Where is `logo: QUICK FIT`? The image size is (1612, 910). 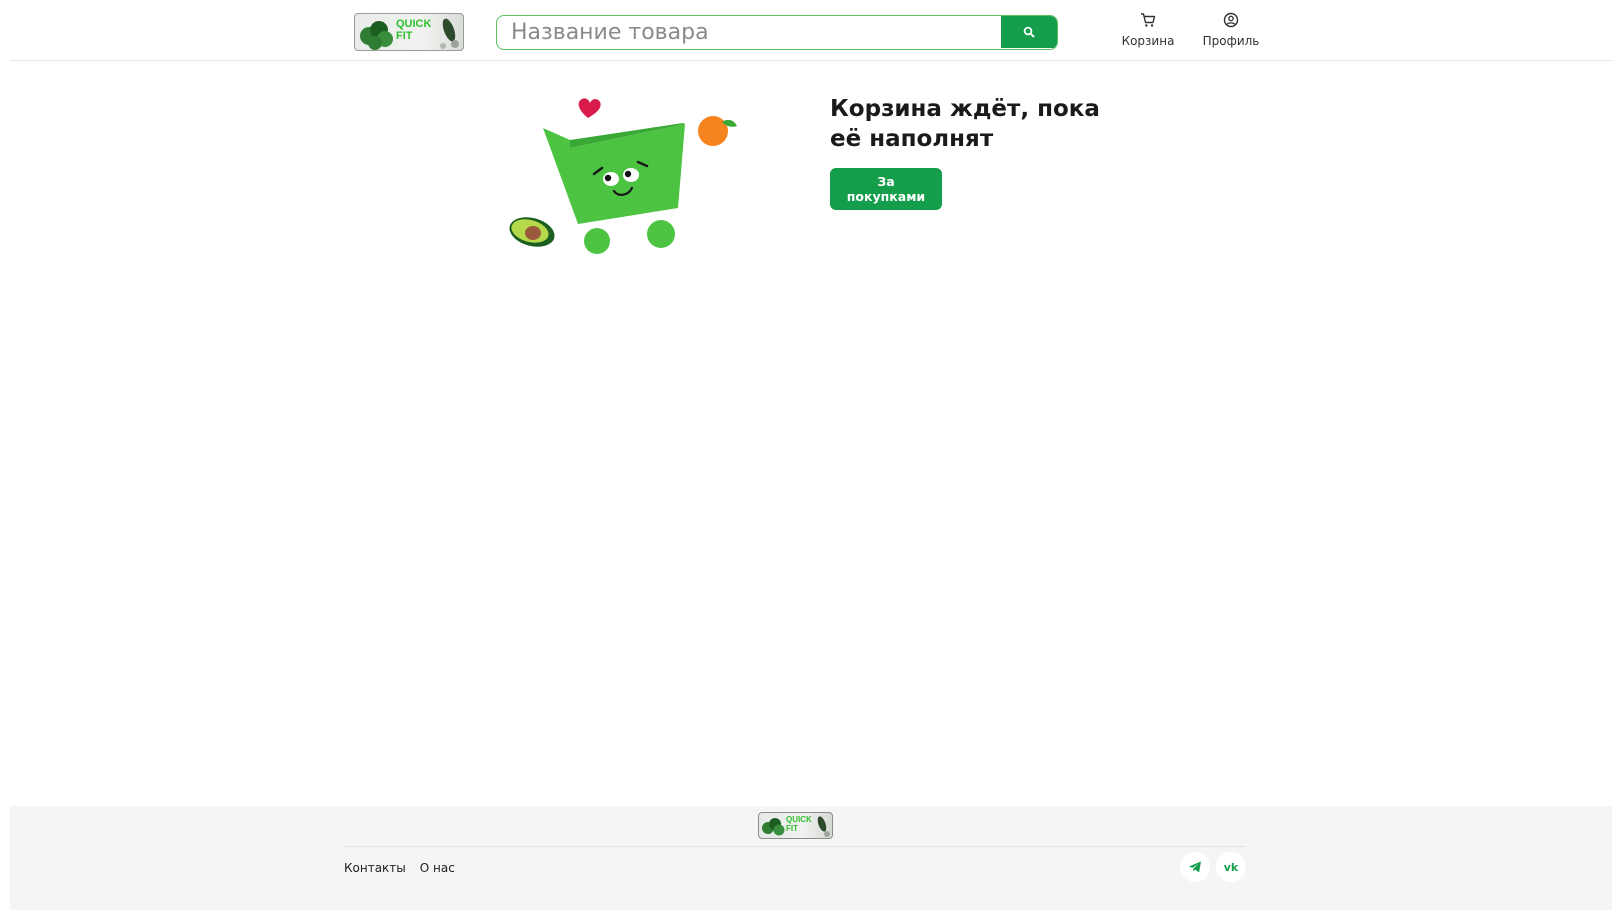
logo: QUICK FIT is located at coordinates (409, 32).